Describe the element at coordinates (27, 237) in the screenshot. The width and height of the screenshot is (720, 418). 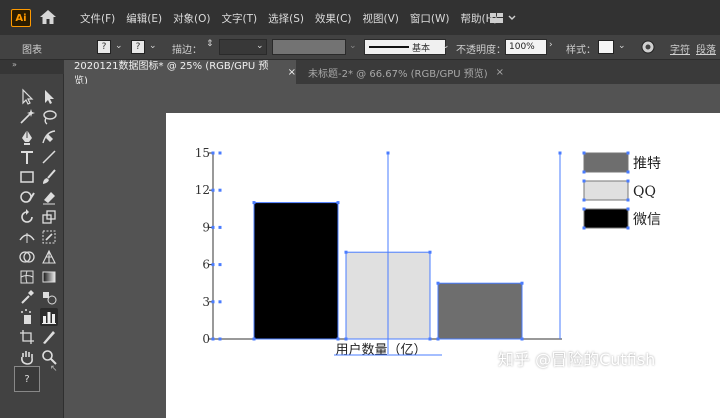
I see `width-tool-icon` at that location.